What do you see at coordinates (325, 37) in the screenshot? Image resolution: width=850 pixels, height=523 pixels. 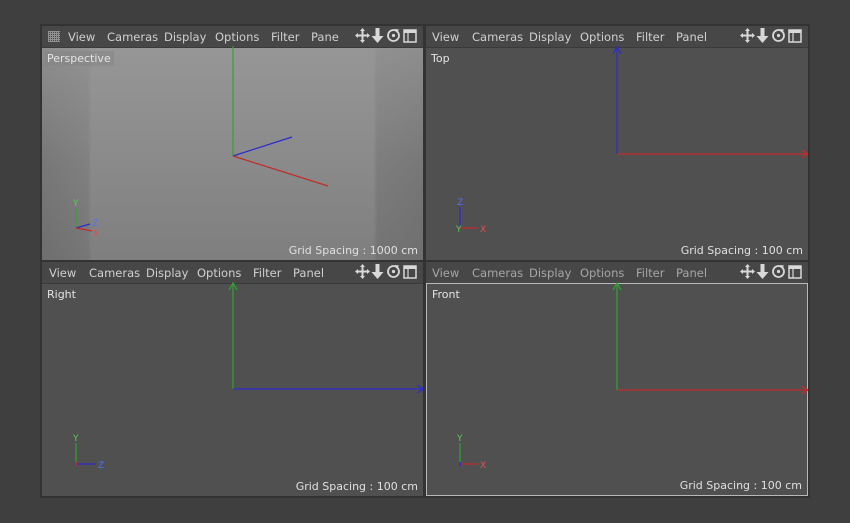 I see `menu-panel: Pane` at bounding box center [325, 37].